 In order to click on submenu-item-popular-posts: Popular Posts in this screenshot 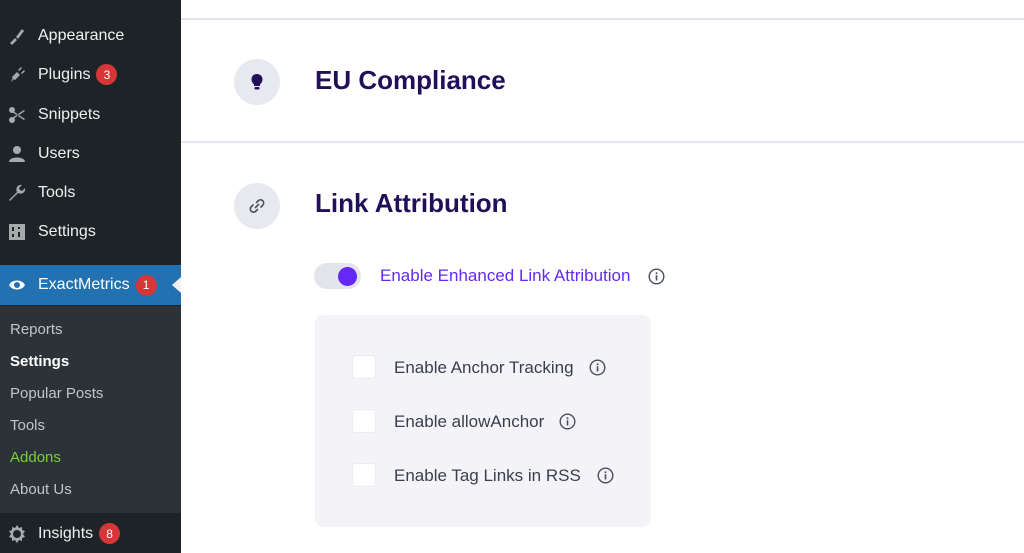, I will do `click(56, 393)`.